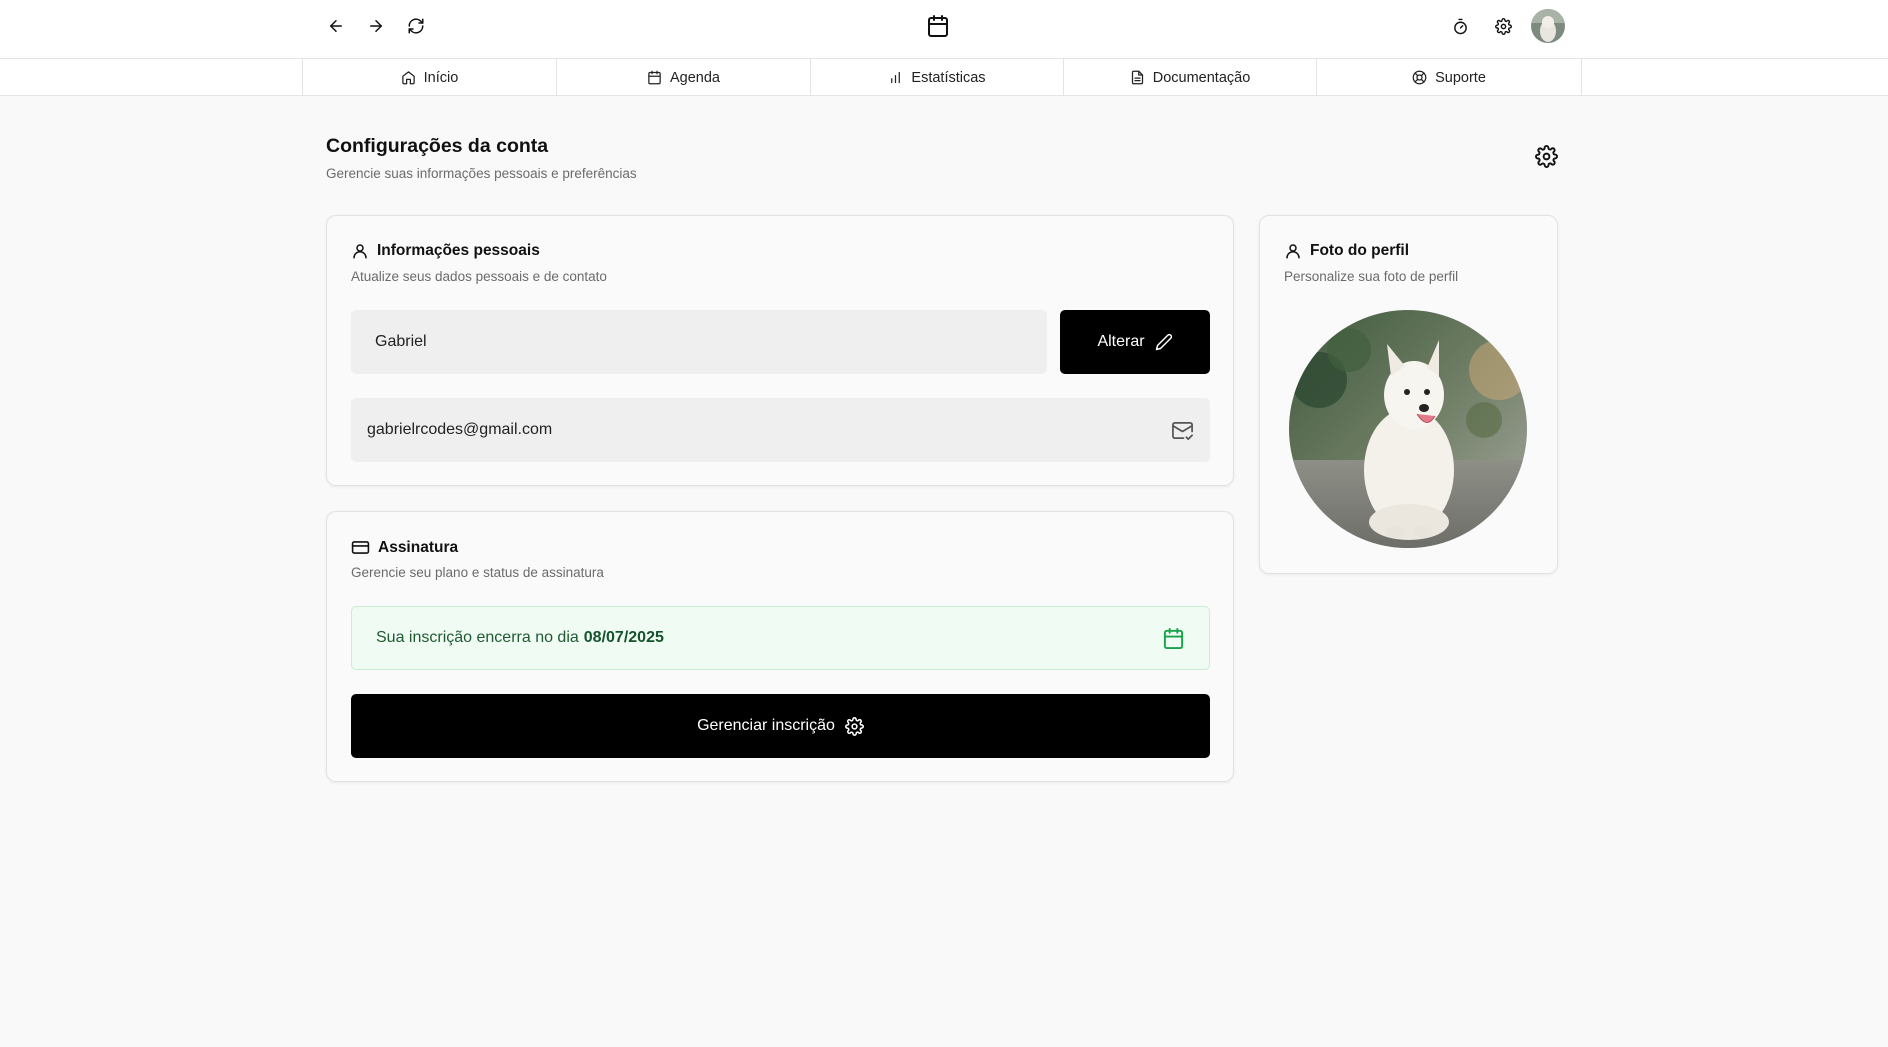 Image resolution: width=1888 pixels, height=1047 pixels. I want to click on change-name-button: Alterar, so click(1135, 342).